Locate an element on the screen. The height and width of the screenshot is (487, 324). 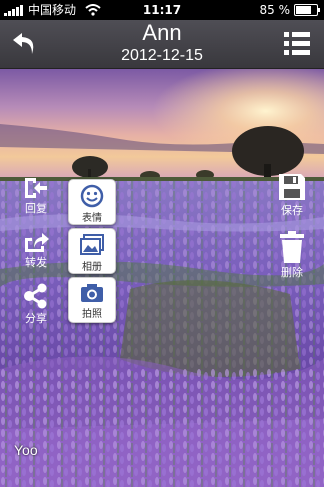
list-menu-icon is located at coordinates (297, 44).